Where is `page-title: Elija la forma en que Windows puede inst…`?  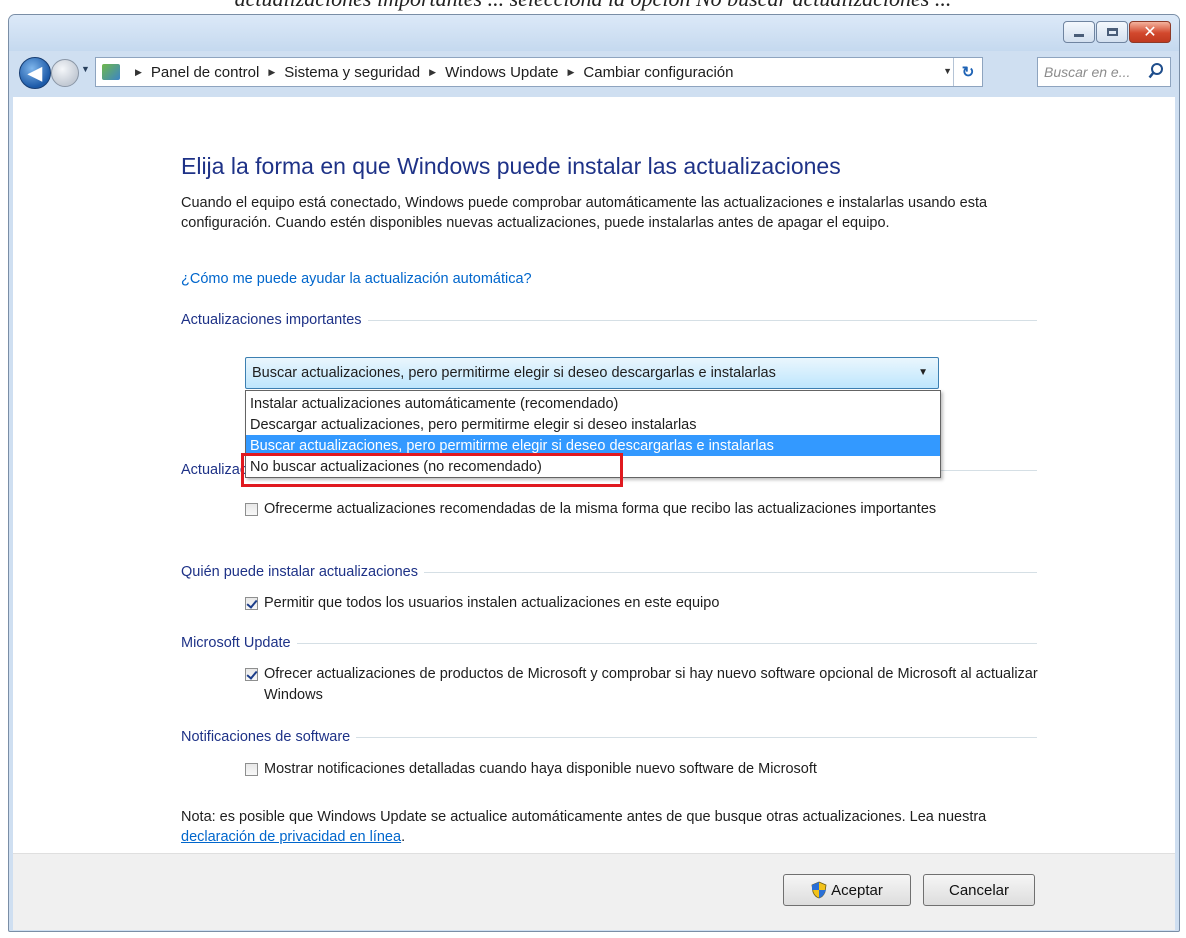 page-title: Elija la forma en que Windows puede inst… is located at coordinates (511, 166).